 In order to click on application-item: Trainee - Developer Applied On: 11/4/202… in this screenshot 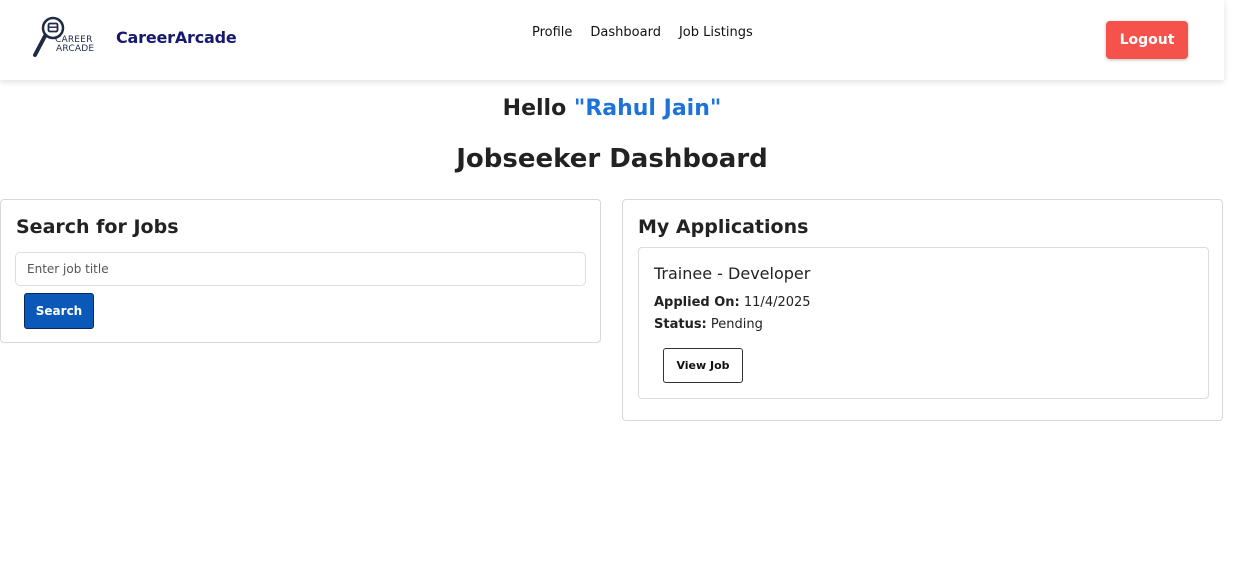, I will do `click(923, 323)`.